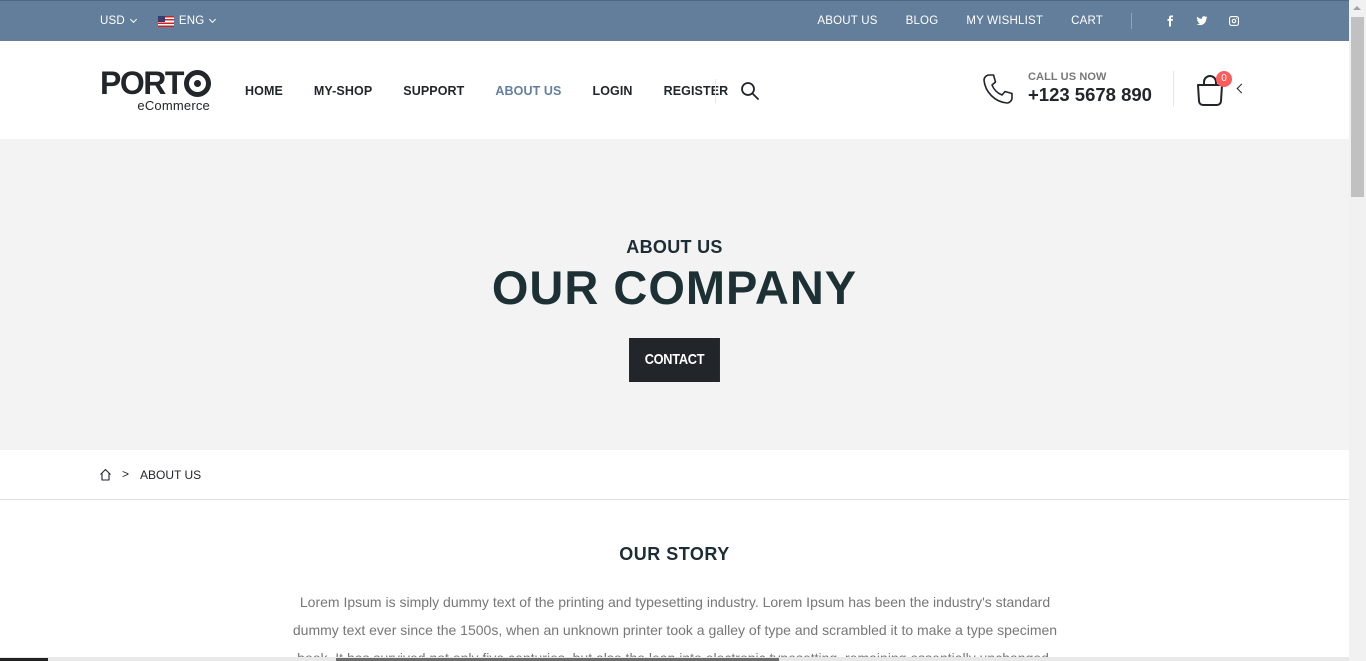 The image size is (1366, 661). I want to click on us-flag-icon, so click(165, 21).